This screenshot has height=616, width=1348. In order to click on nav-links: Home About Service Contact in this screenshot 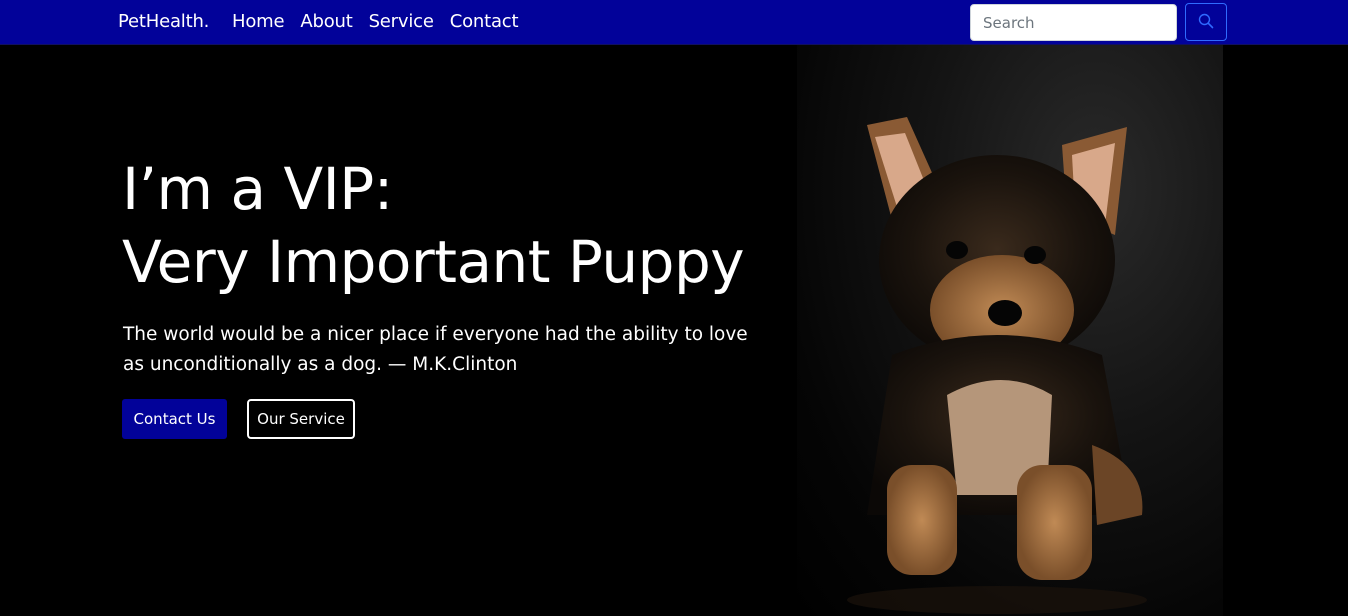, I will do `click(375, 21)`.